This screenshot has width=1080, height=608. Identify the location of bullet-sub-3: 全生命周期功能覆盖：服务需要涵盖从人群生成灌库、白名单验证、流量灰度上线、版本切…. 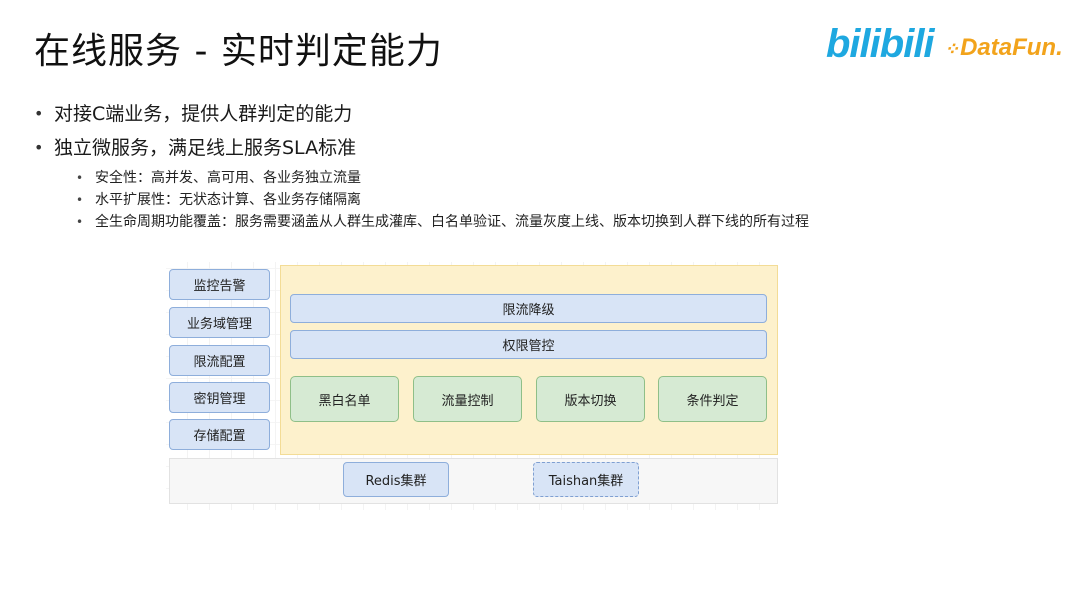
(420, 223).